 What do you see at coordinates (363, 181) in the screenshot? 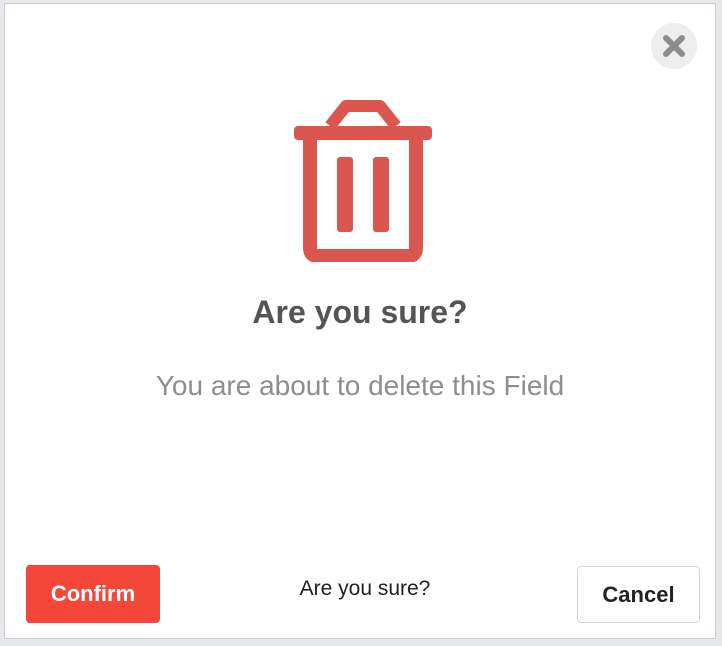
I see `trash-icon` at bounding box center [363, 181].